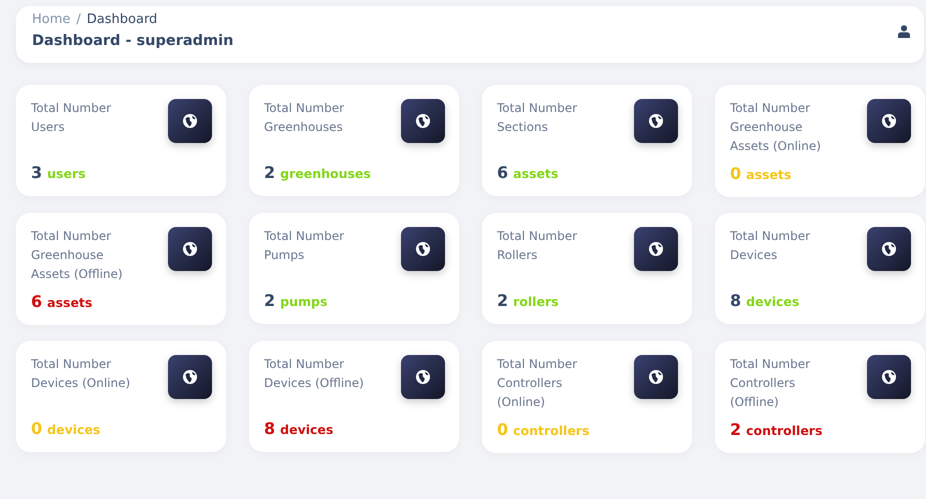  Describe the element at coordinates (304, 246) in the screenshot. I see `card-title: Total Number Pumps` at that location.